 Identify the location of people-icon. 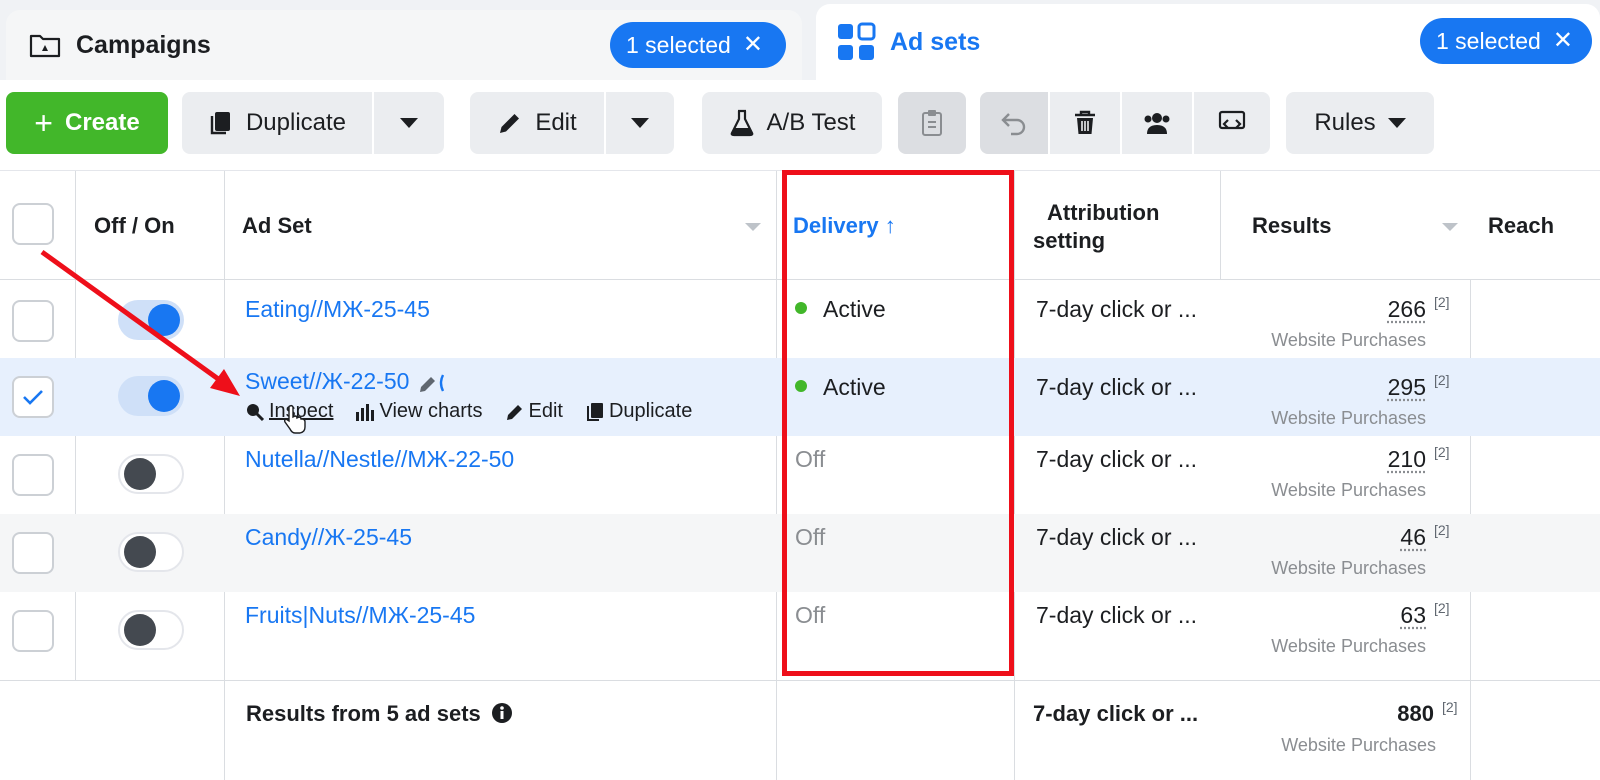
(1157, 123).